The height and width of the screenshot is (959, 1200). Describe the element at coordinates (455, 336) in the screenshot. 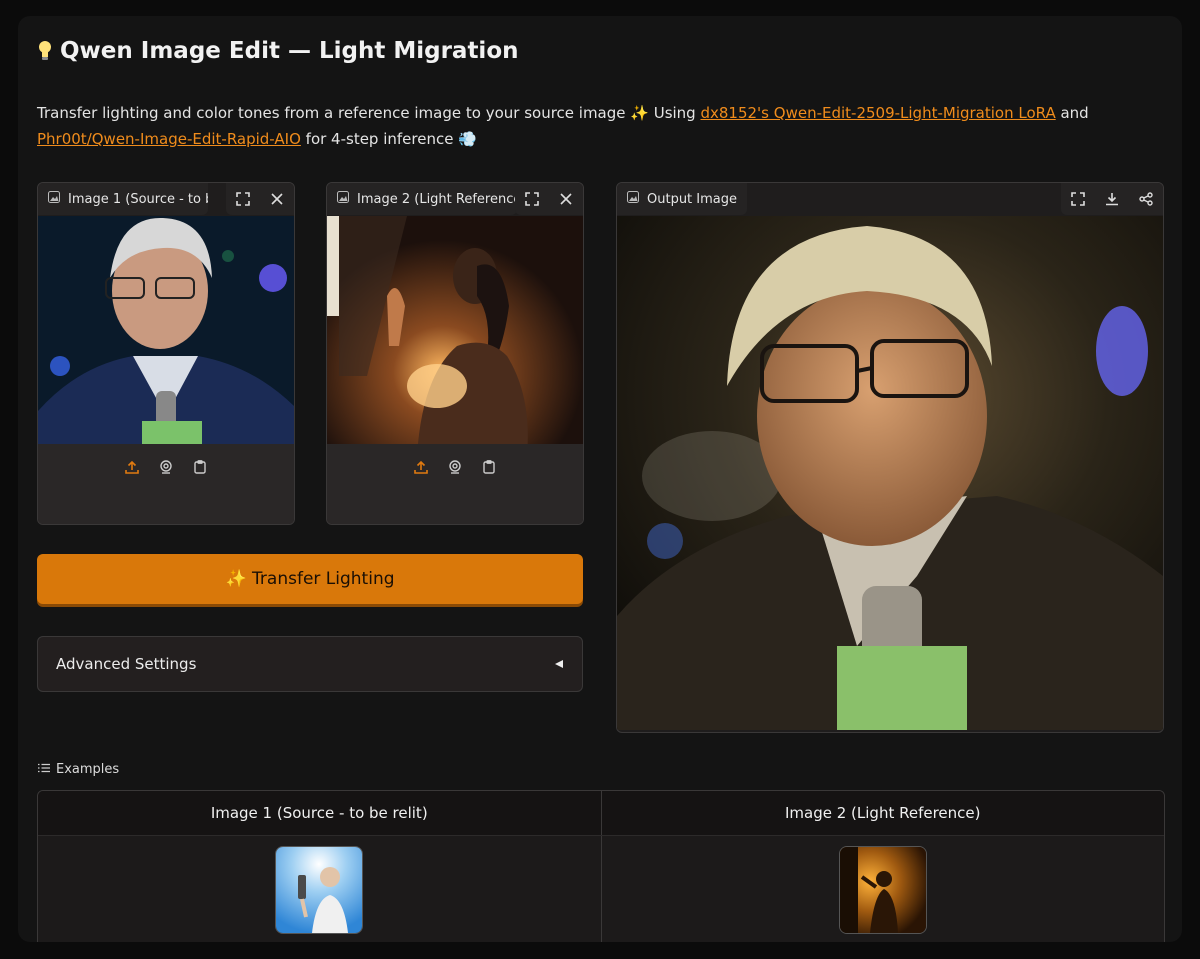

I see `image2-preview` at that location.